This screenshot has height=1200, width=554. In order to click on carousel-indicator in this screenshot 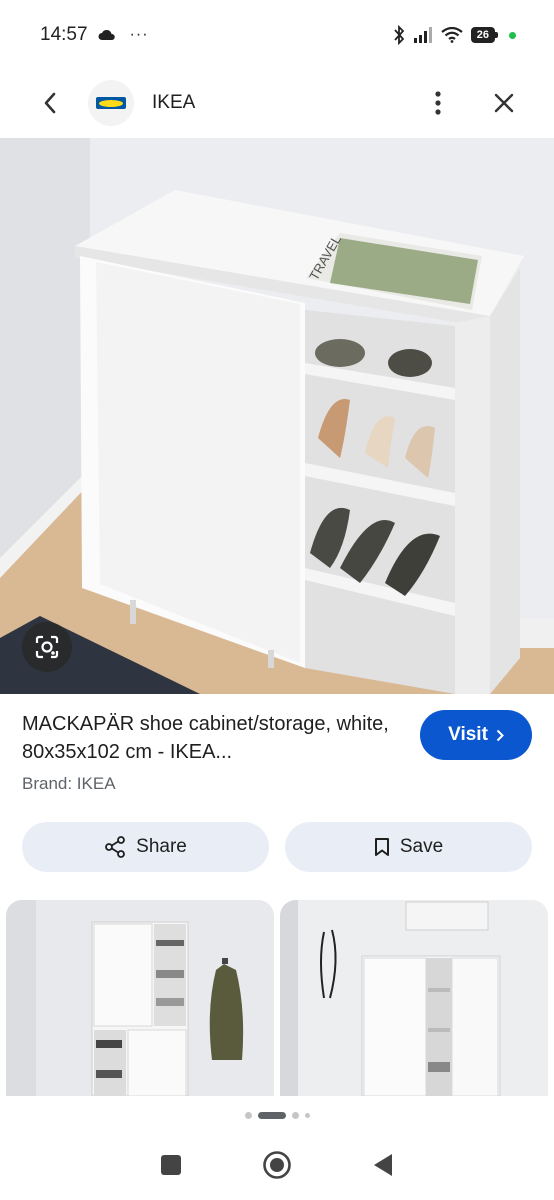, I will do `click(277, 1115)`.